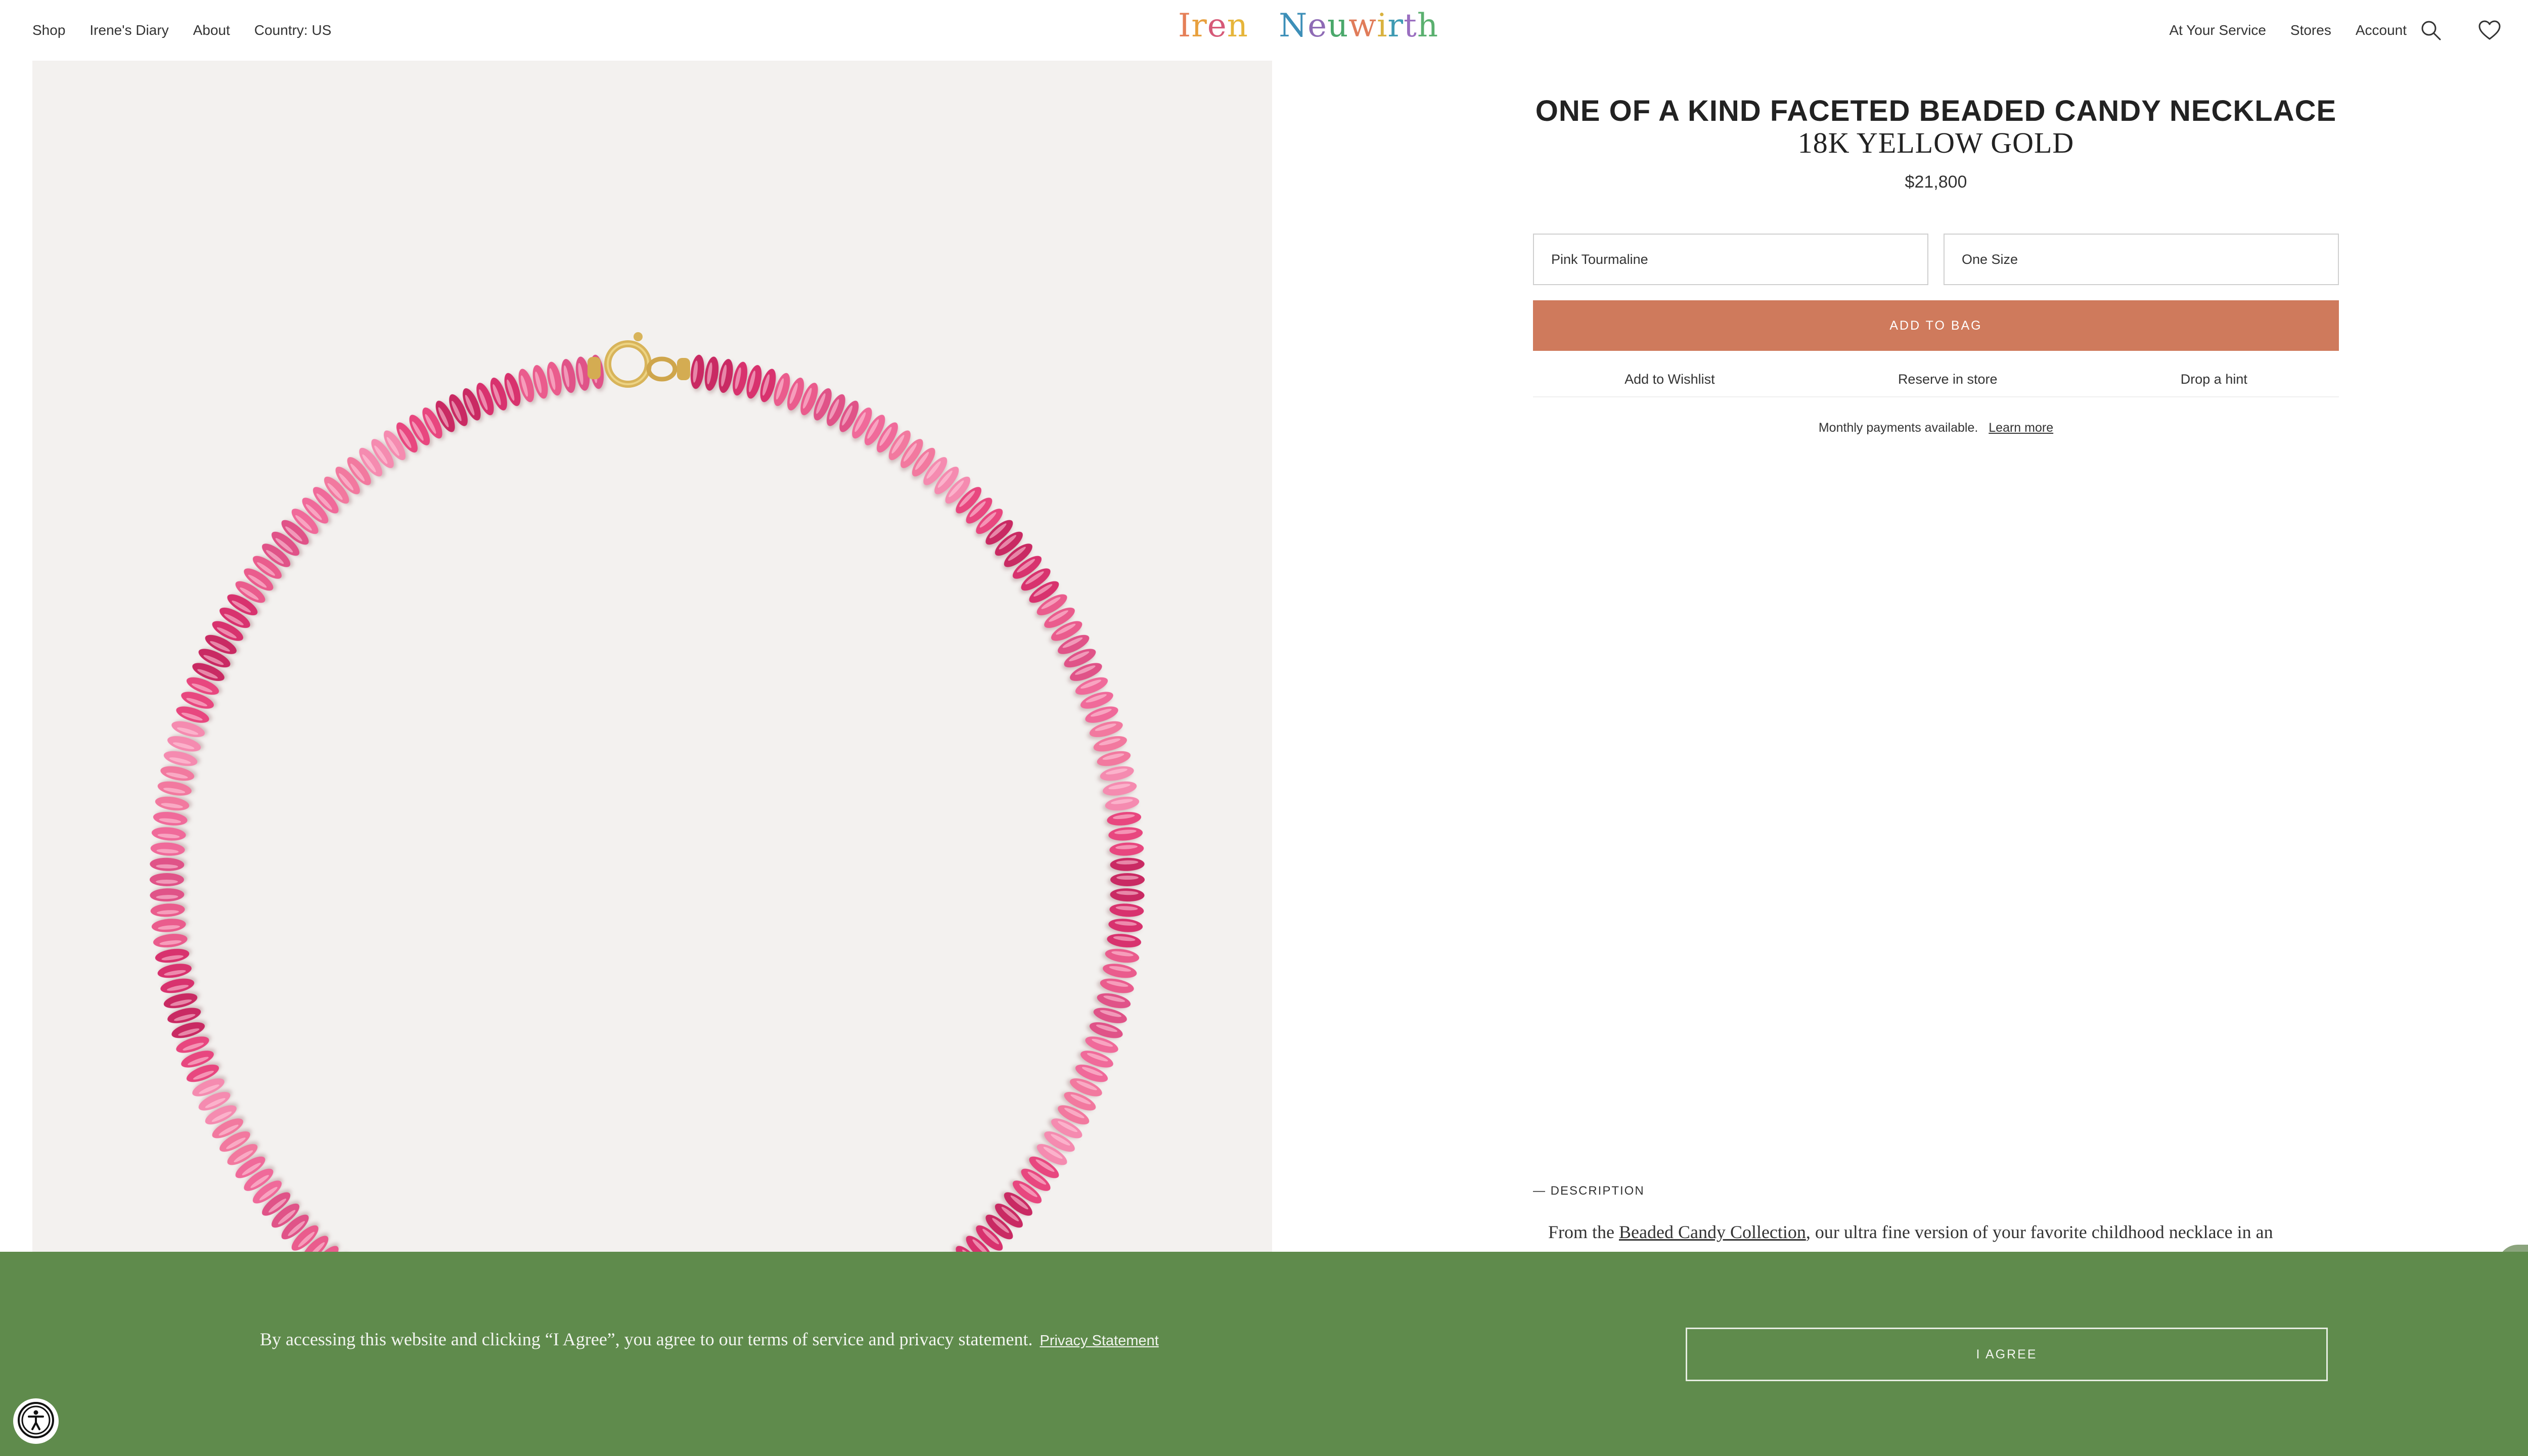 Image resolution: width=2528 pixels, height=1456 pixels. What do you see at coordinates (2142, 259) in the screenshot?
I see `size-select: One Size` at bounding box center [2142, 259].